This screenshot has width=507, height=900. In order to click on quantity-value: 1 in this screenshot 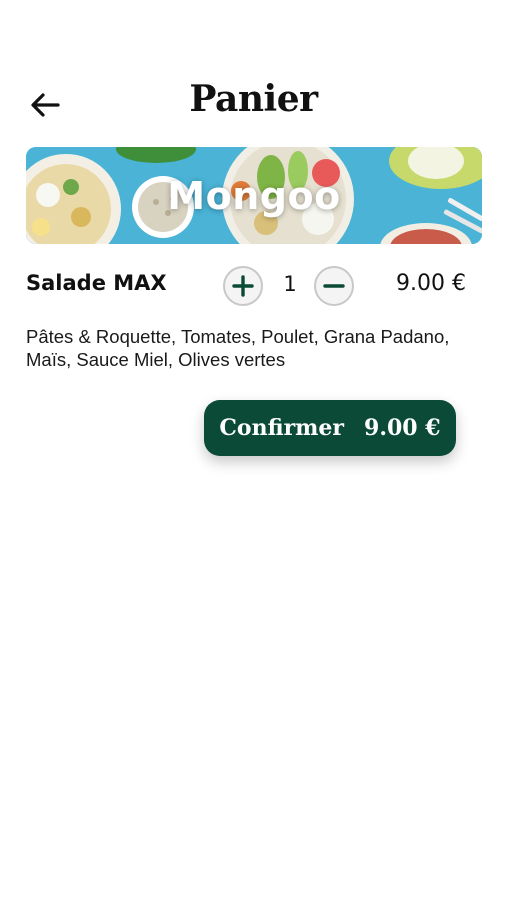, I will do `click(290, 284)`.